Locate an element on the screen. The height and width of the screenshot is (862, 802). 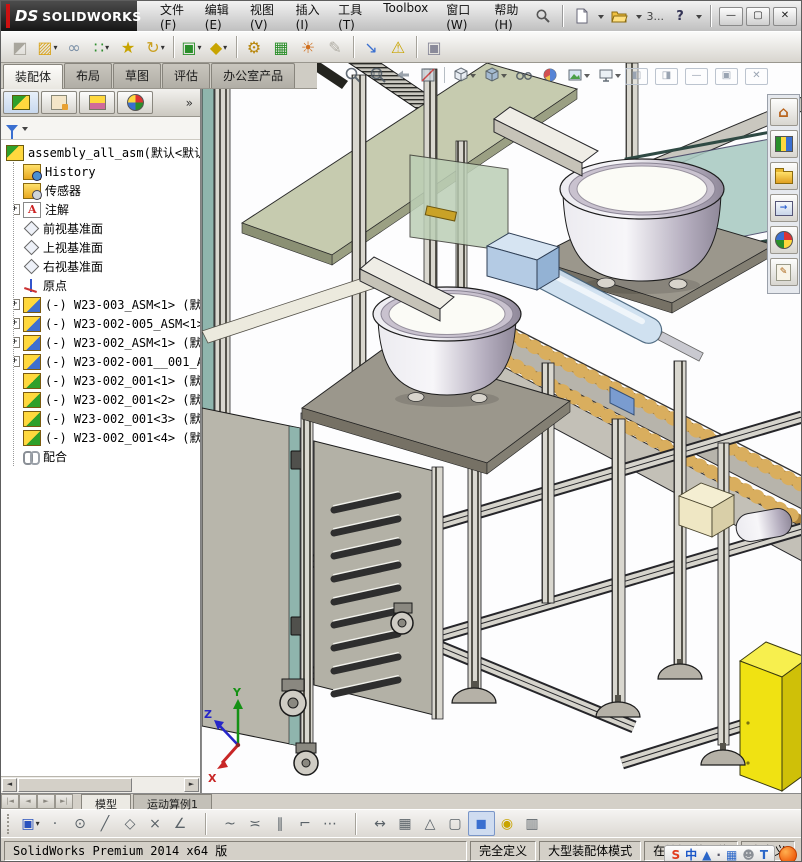
ime-keyboard-icon: ▦ is located at coordinates (731, 854).